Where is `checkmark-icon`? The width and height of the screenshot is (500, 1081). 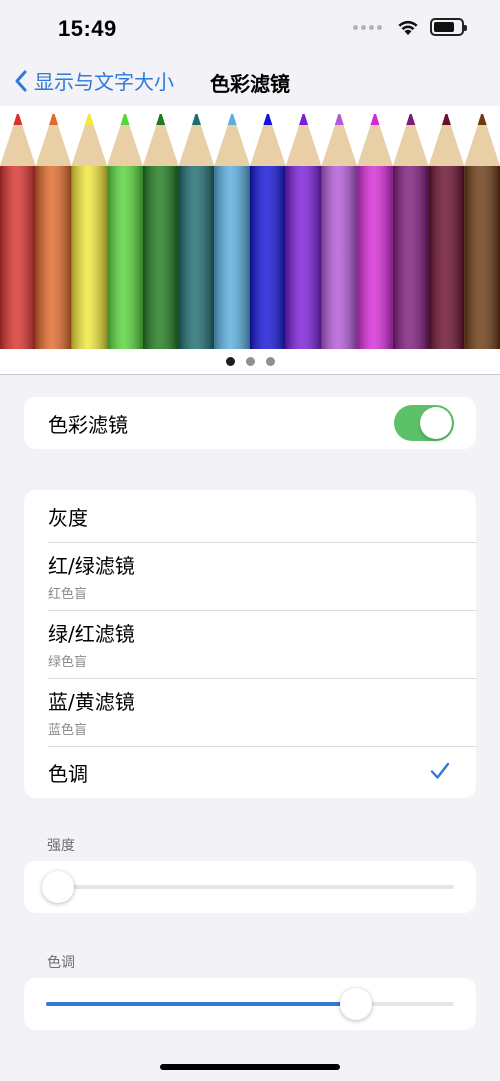
checkmark-icon is located at coordinates (440, 770).